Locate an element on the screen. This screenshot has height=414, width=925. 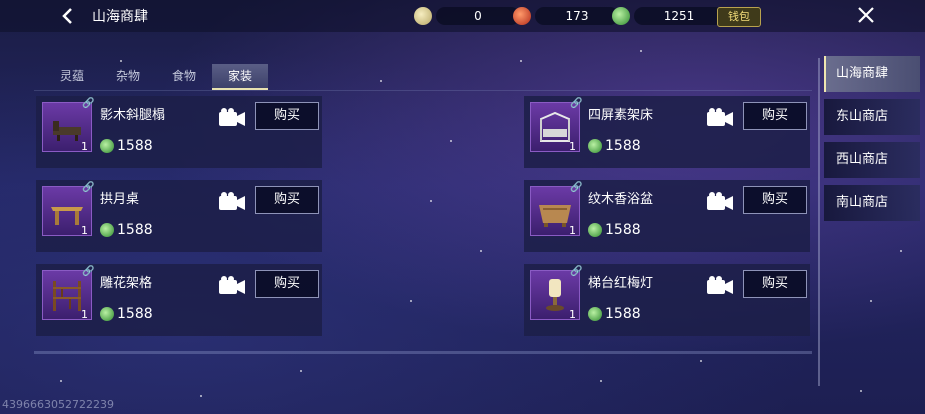
back-button is located at coordinates (68, 16).